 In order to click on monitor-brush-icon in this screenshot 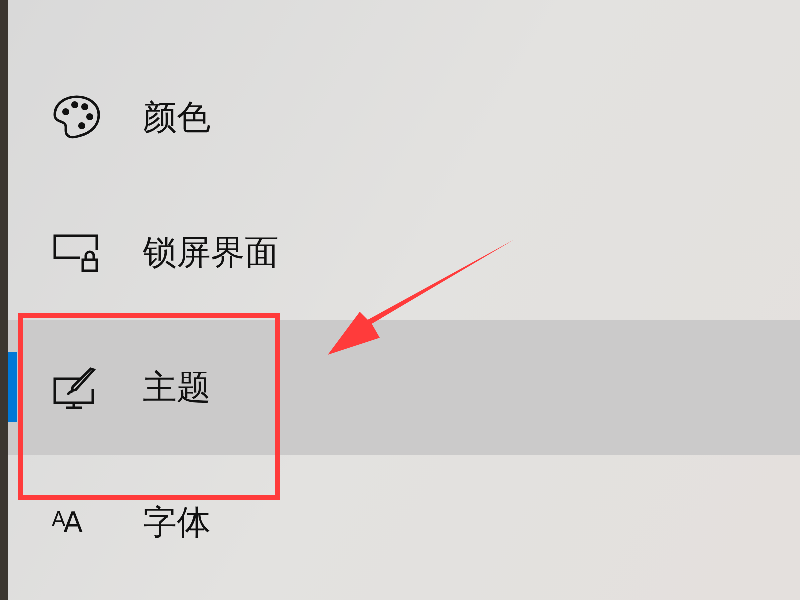, I will do `click(75, 387)`.